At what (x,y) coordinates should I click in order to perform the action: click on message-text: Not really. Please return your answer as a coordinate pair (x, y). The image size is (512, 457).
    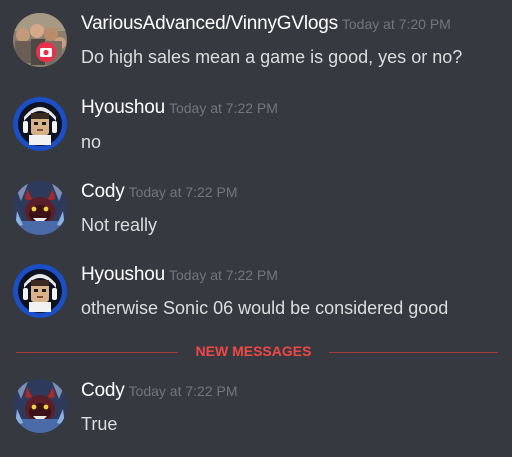
    Looking at the image, I should click on (119, 225).